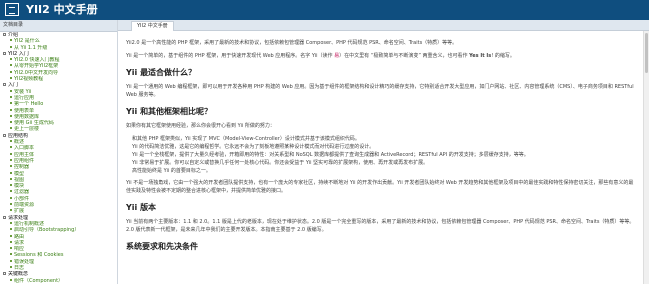  I want to click on list-item: 高性能始终是 Yii 的首要目标之一。, so click(171, 171).